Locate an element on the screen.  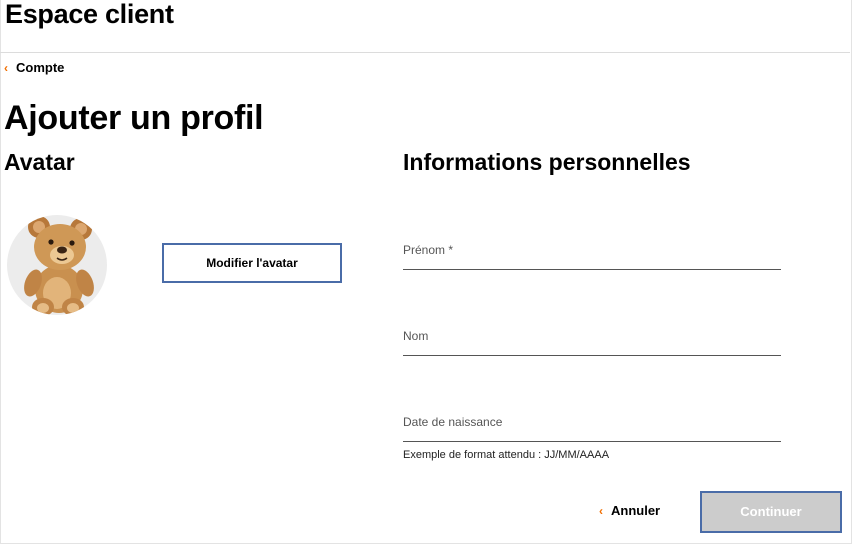
cancel-button: ‹ Annuler is located at coordinates (629, 510).